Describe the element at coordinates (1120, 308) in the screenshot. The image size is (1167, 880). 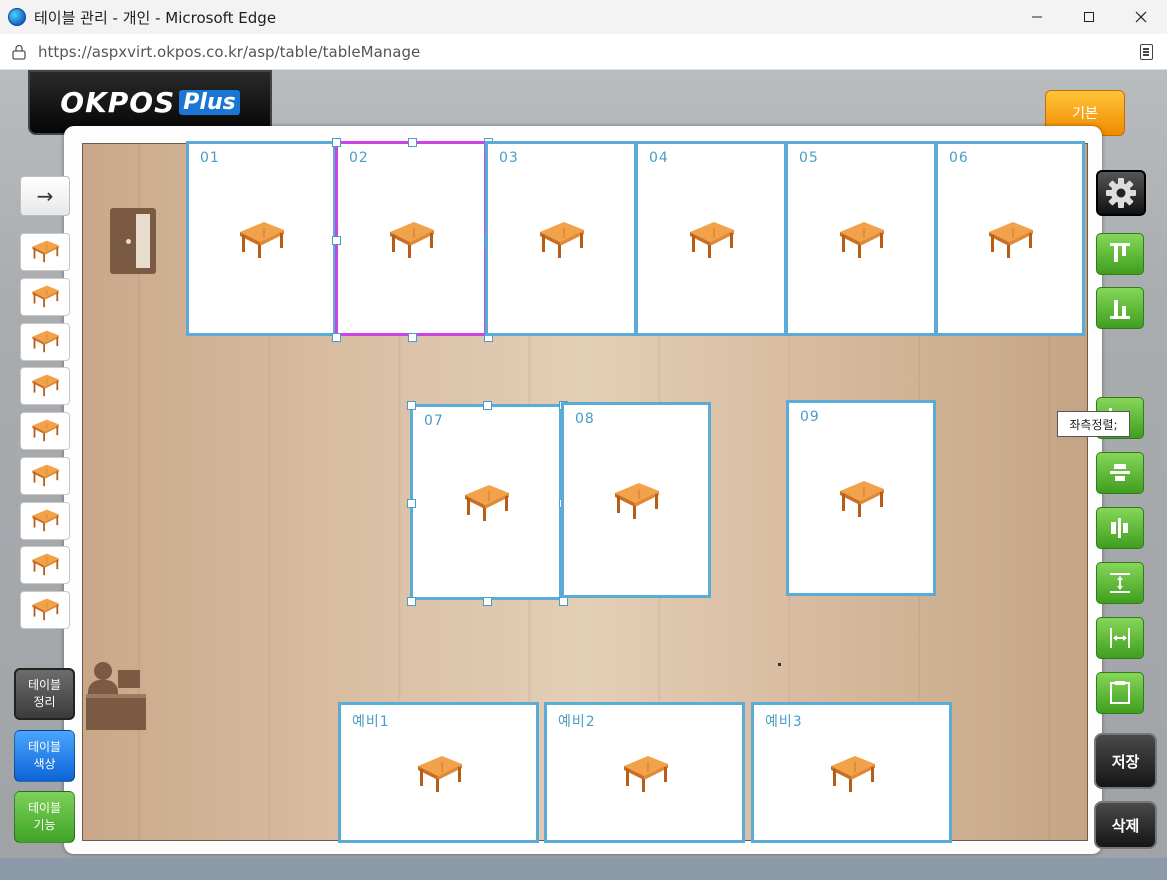
I see `align-bottom-button` at that location.